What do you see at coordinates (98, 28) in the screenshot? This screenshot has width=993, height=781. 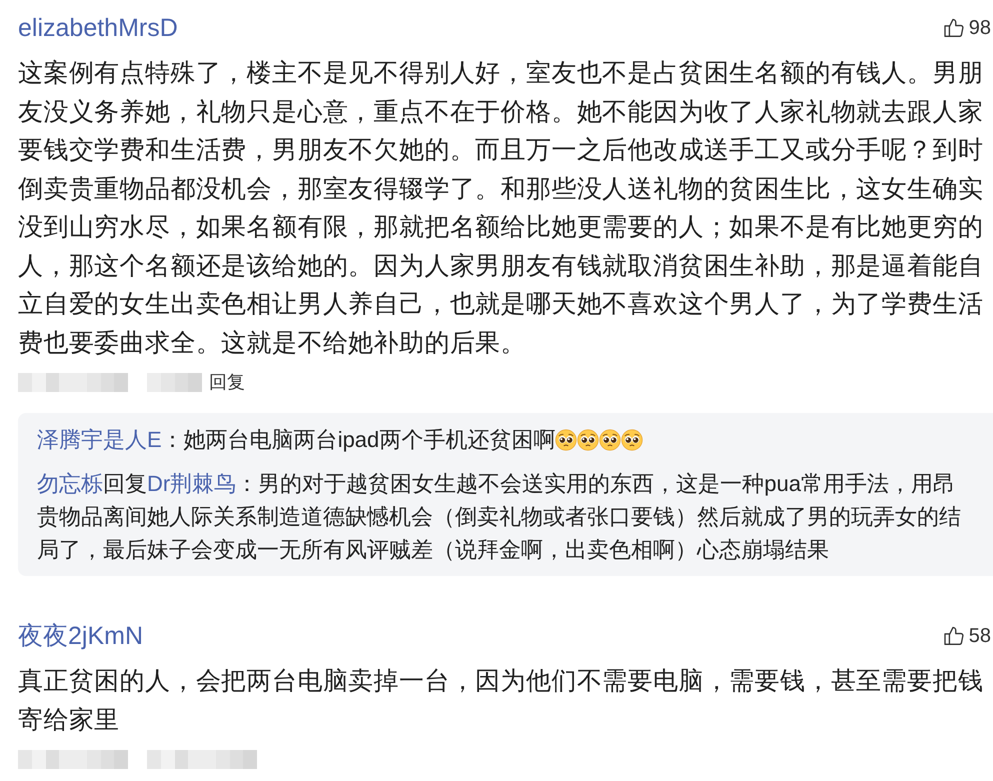 I see `username-link: elizabethMrsD` at bounding box center [98, 28].